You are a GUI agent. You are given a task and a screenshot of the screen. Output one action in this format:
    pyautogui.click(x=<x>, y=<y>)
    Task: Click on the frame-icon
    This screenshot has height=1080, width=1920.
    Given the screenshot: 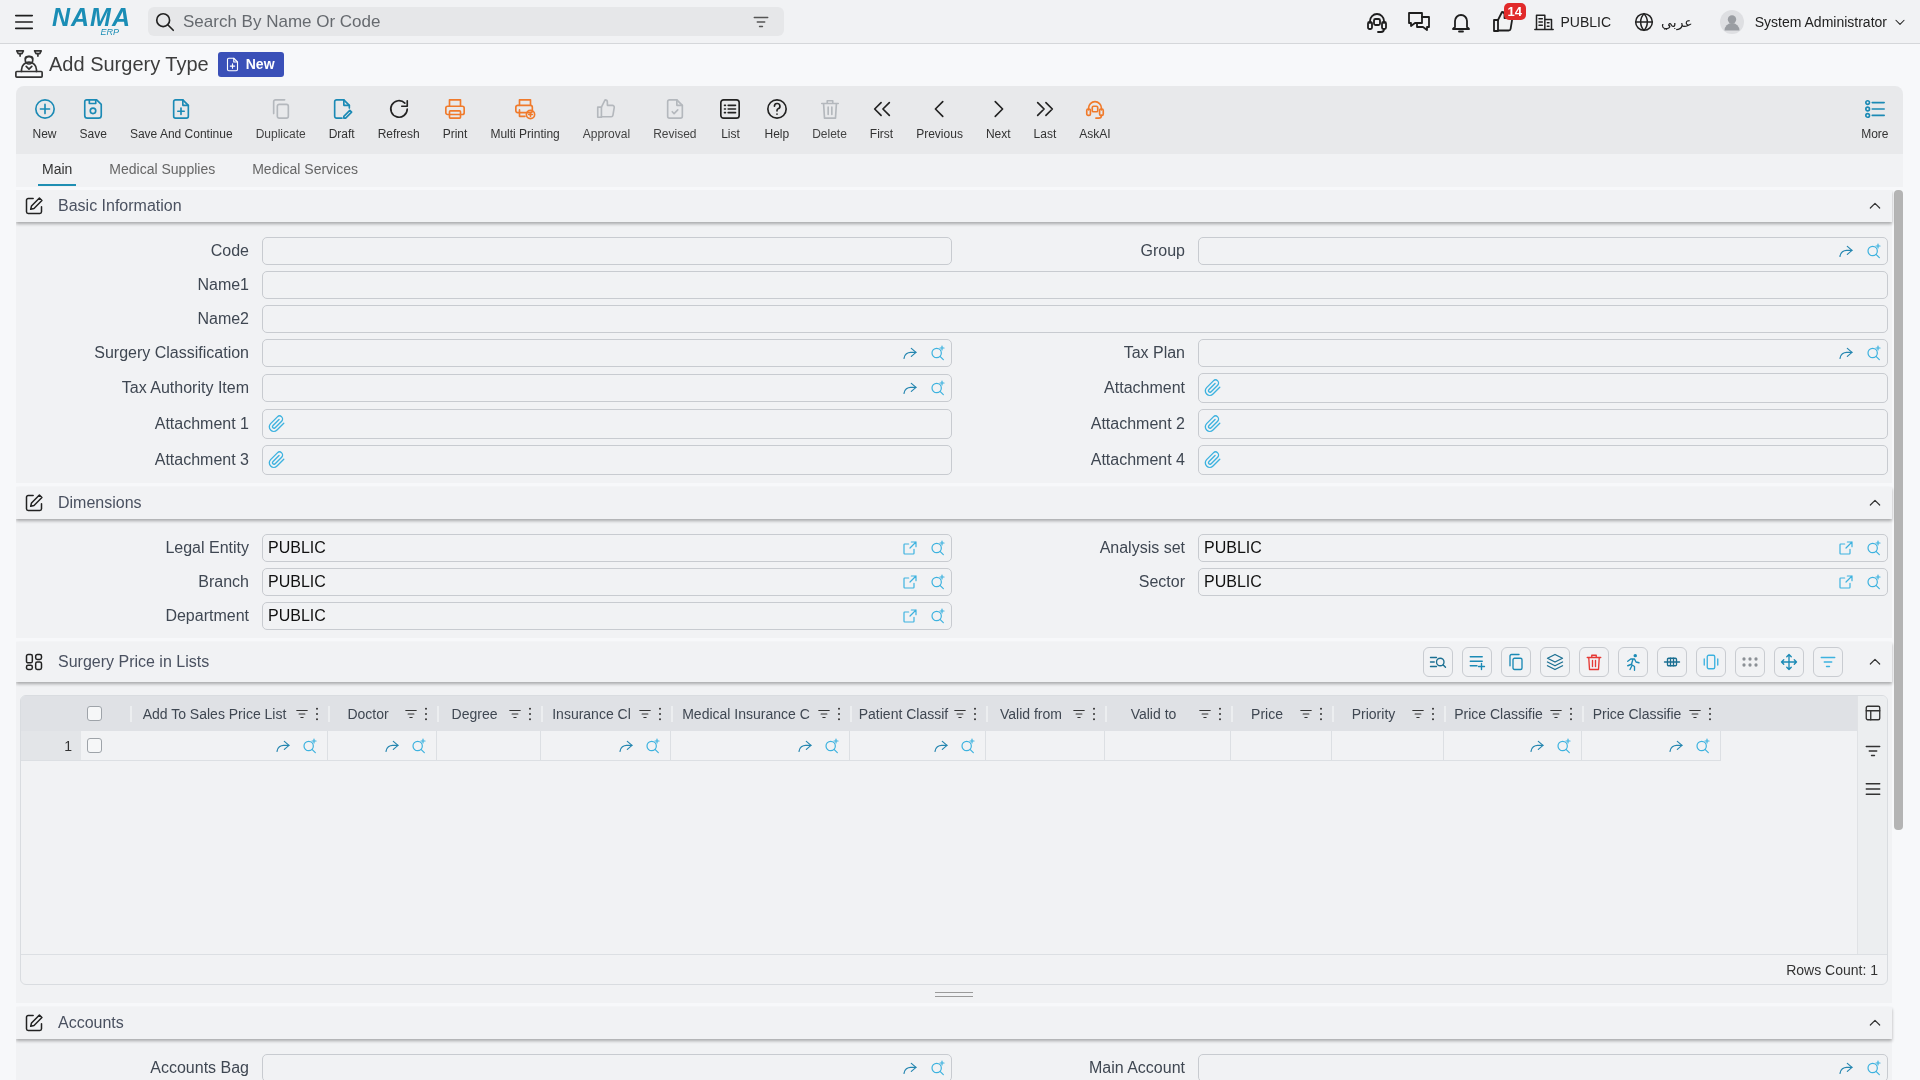 What is the action you would take?
    pyautogui.click(x=1711, y=662)
    